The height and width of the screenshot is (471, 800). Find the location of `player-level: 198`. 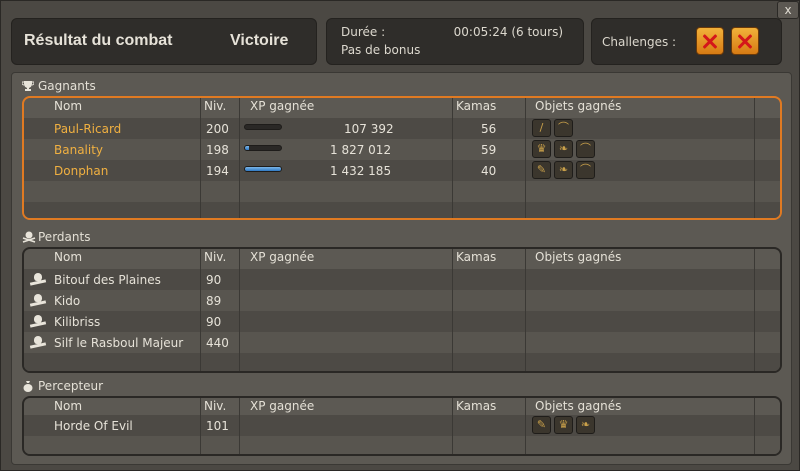

player-level: 198 is located at coordinates (217, 150).